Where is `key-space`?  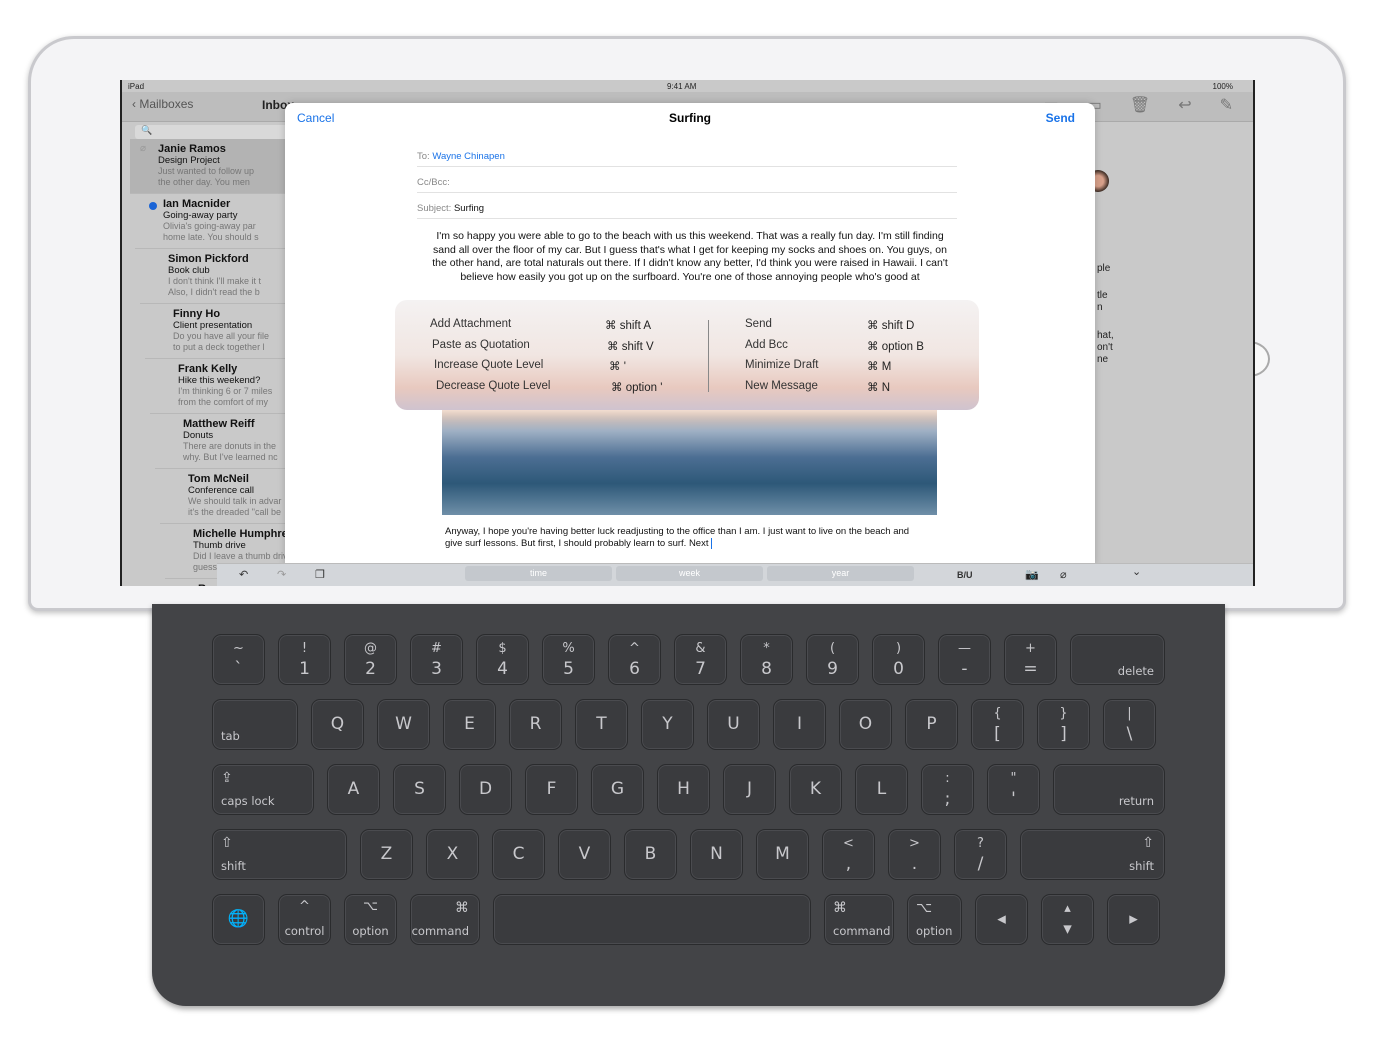 key-space is located at coordinates (652, 919).